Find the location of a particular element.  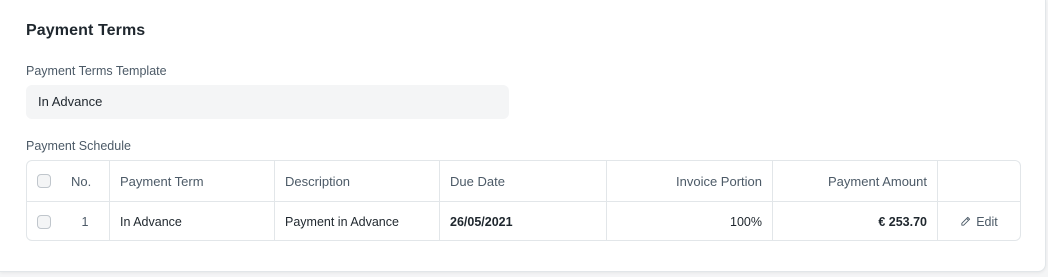

pencil-icon is located at coordinates (966, 221).